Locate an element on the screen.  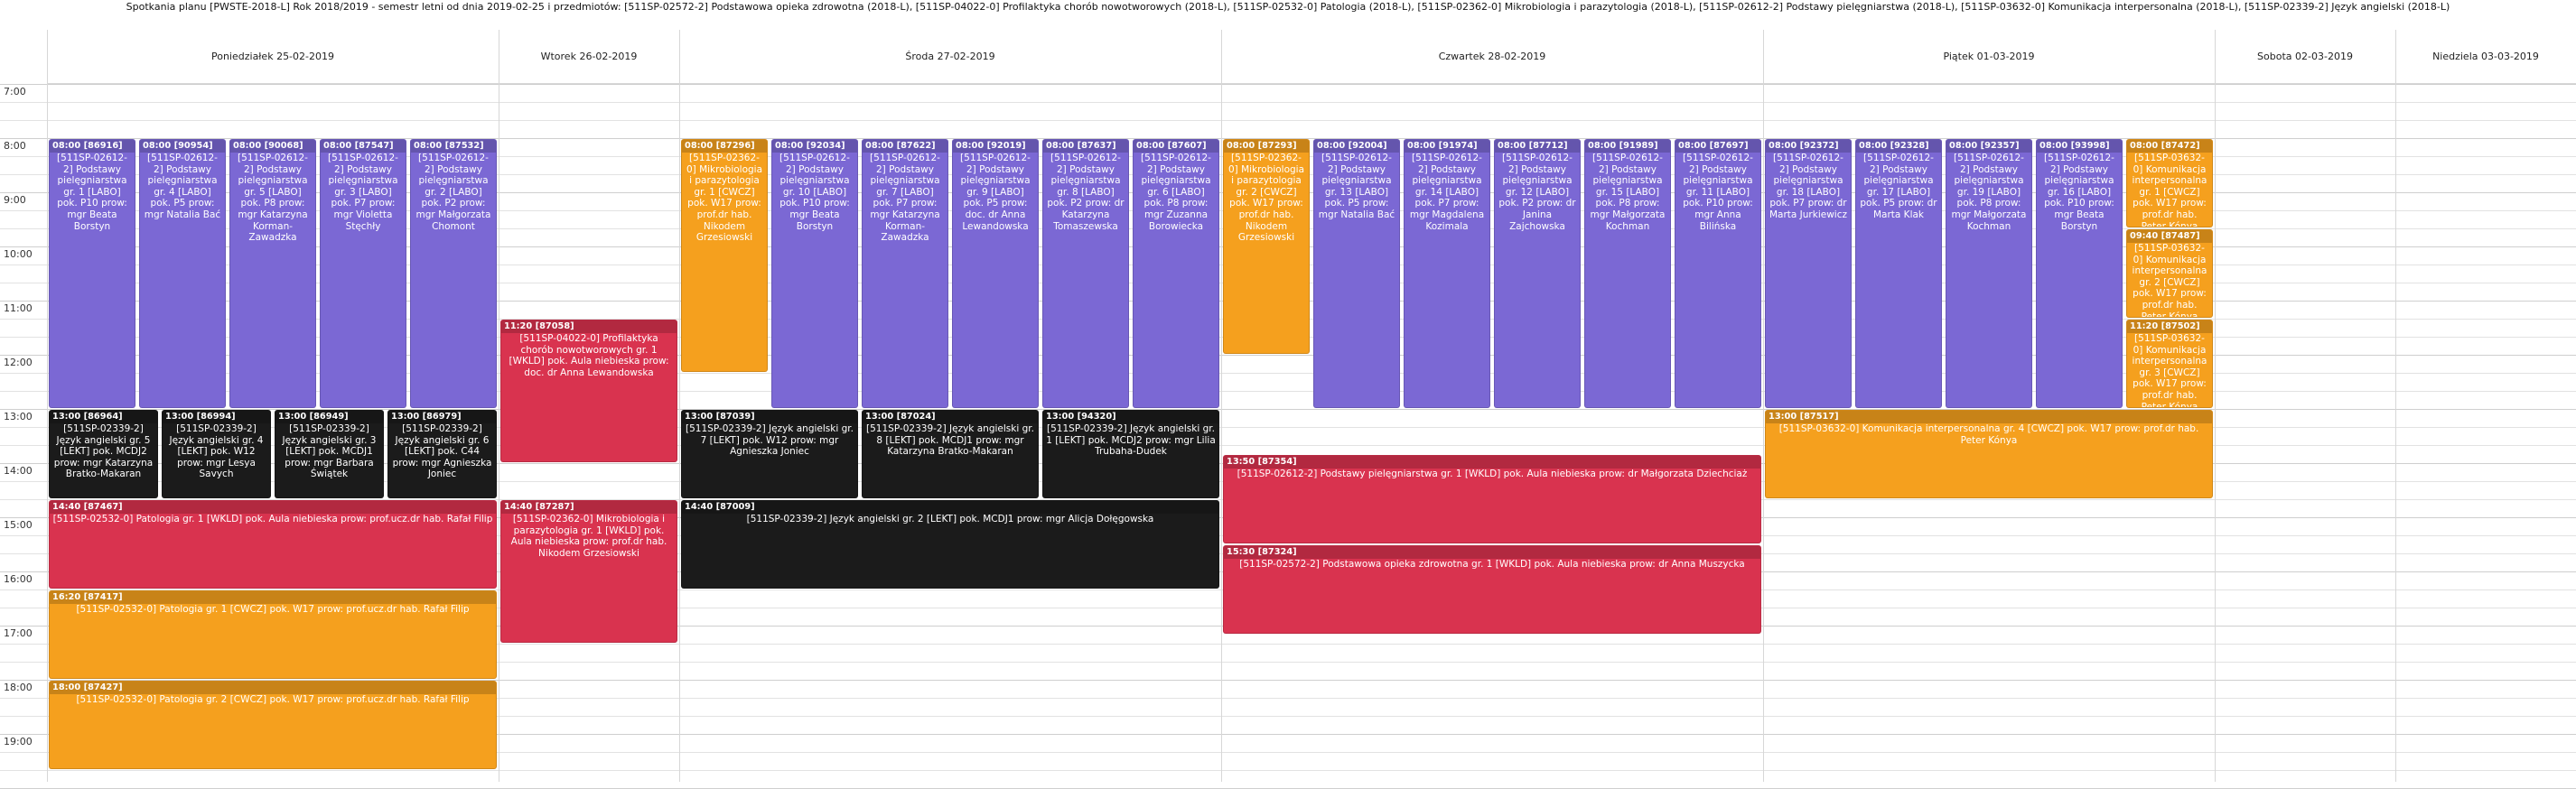
event-time-header: 08:00 [87472] is located at coordinates (2170, 146).